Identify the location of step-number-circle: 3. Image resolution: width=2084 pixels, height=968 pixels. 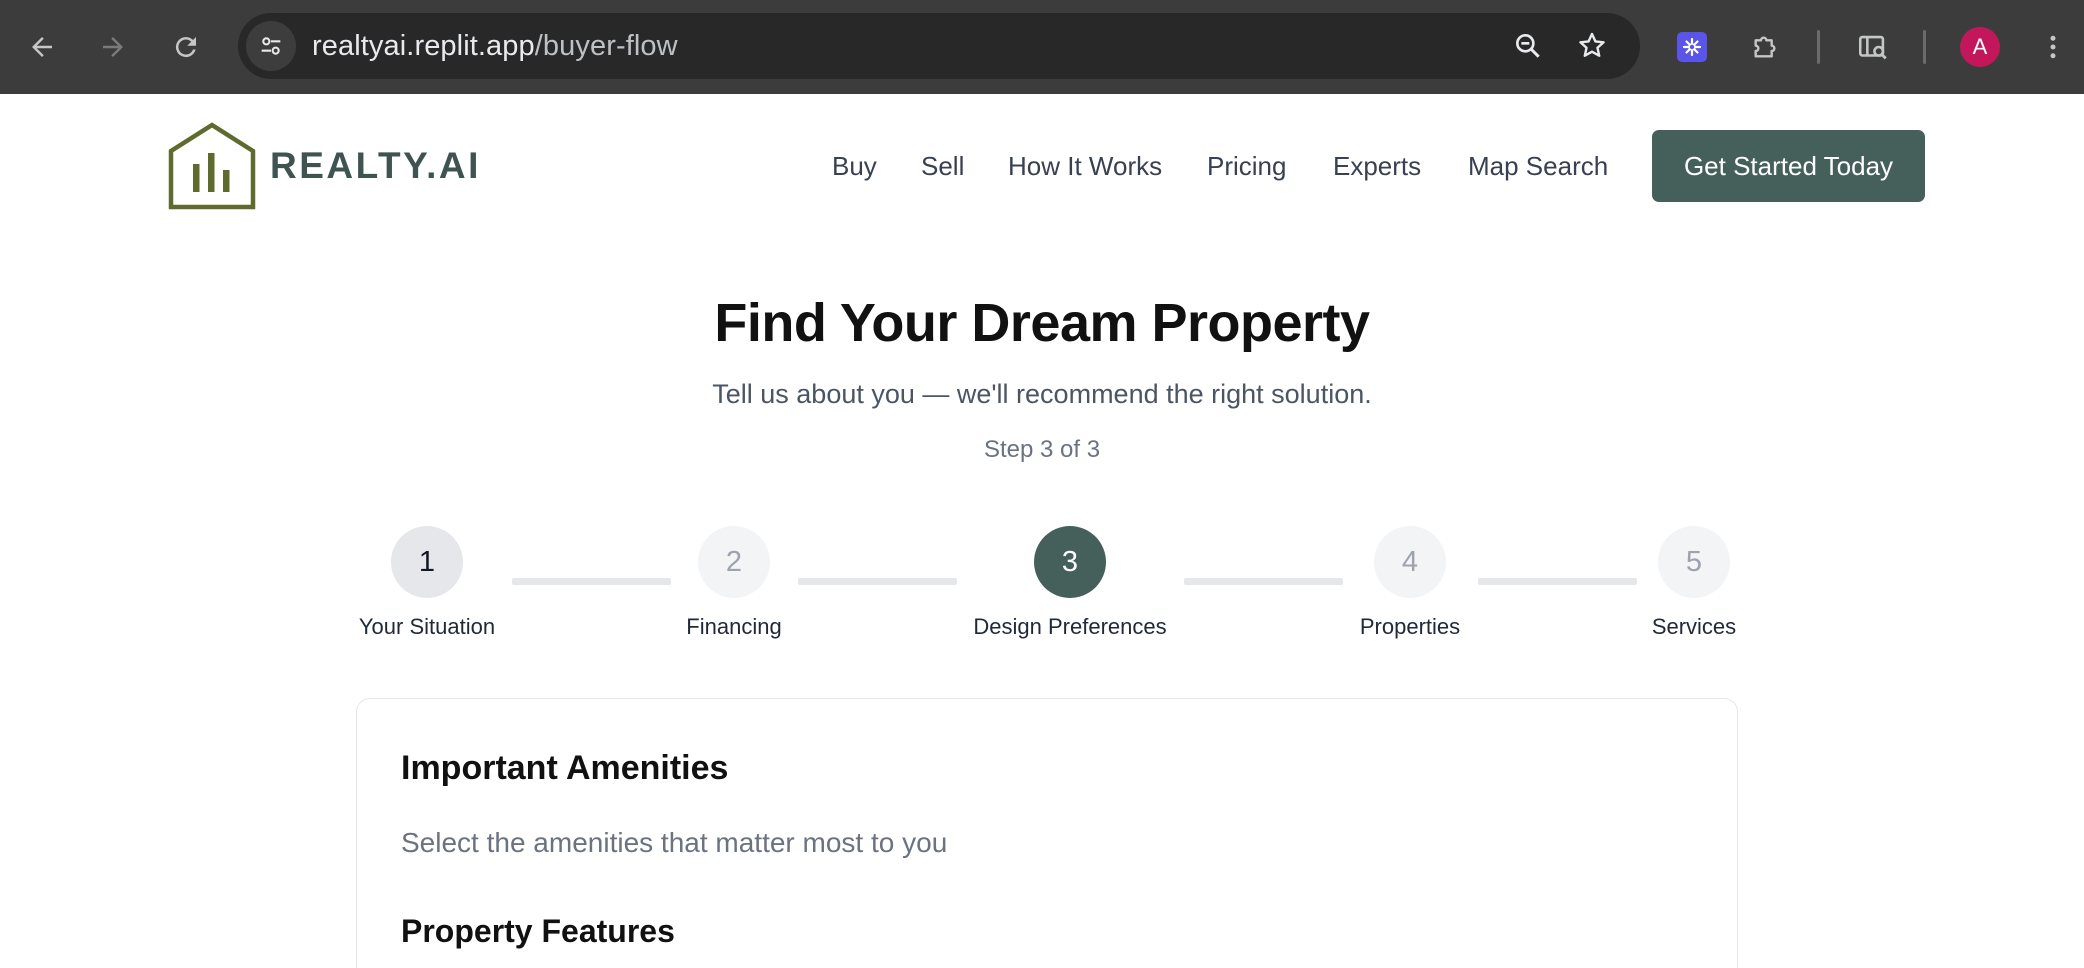
(1070, 562).